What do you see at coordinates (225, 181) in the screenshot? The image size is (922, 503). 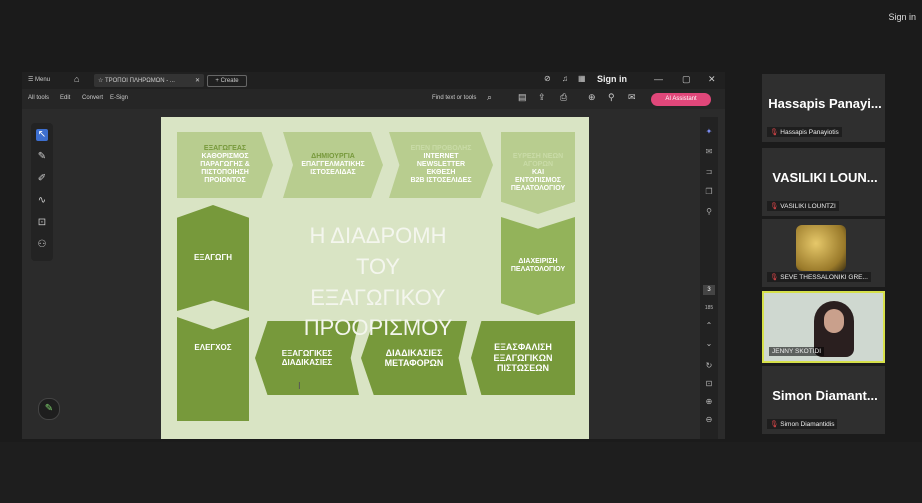 I see `box1-line5: ΠΡΟΙΟΝΤΟΣ` at bounding box center [225, 181].